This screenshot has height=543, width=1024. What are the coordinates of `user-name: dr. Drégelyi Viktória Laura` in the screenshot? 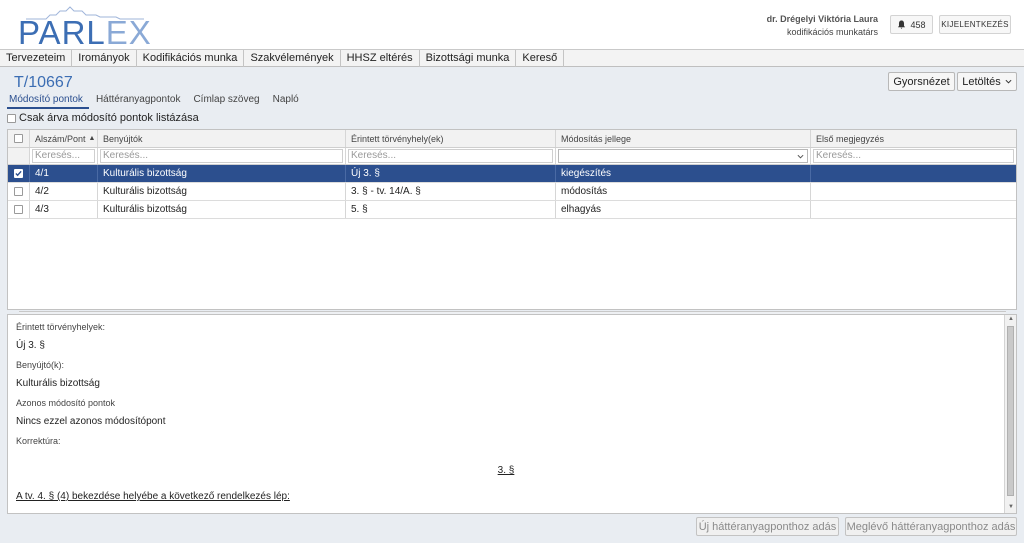 It's located at (822, 19).